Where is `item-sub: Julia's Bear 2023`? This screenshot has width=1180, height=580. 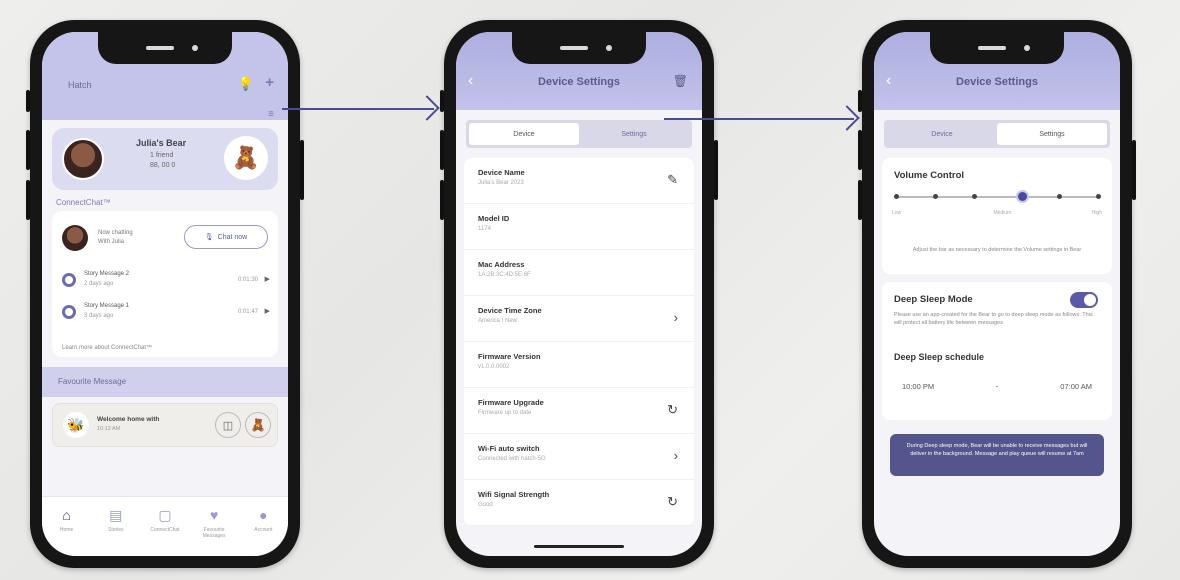 item-sub: Julia's Bear 2023 is located at coordinates (501, 183).